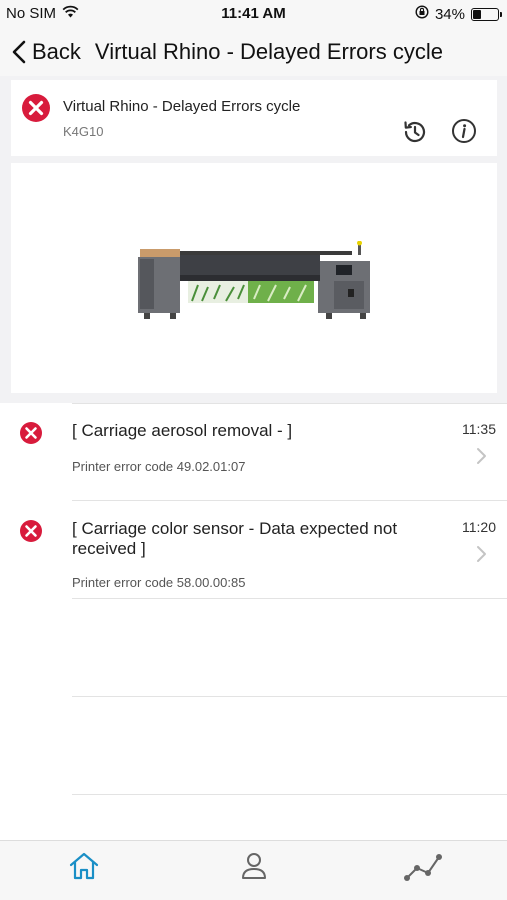 Image resolution: width=507 pixels, height=900 pixels. Describe the element at coordinates (36, 108) in the screenshot. I see `error-status-icon` at that location.